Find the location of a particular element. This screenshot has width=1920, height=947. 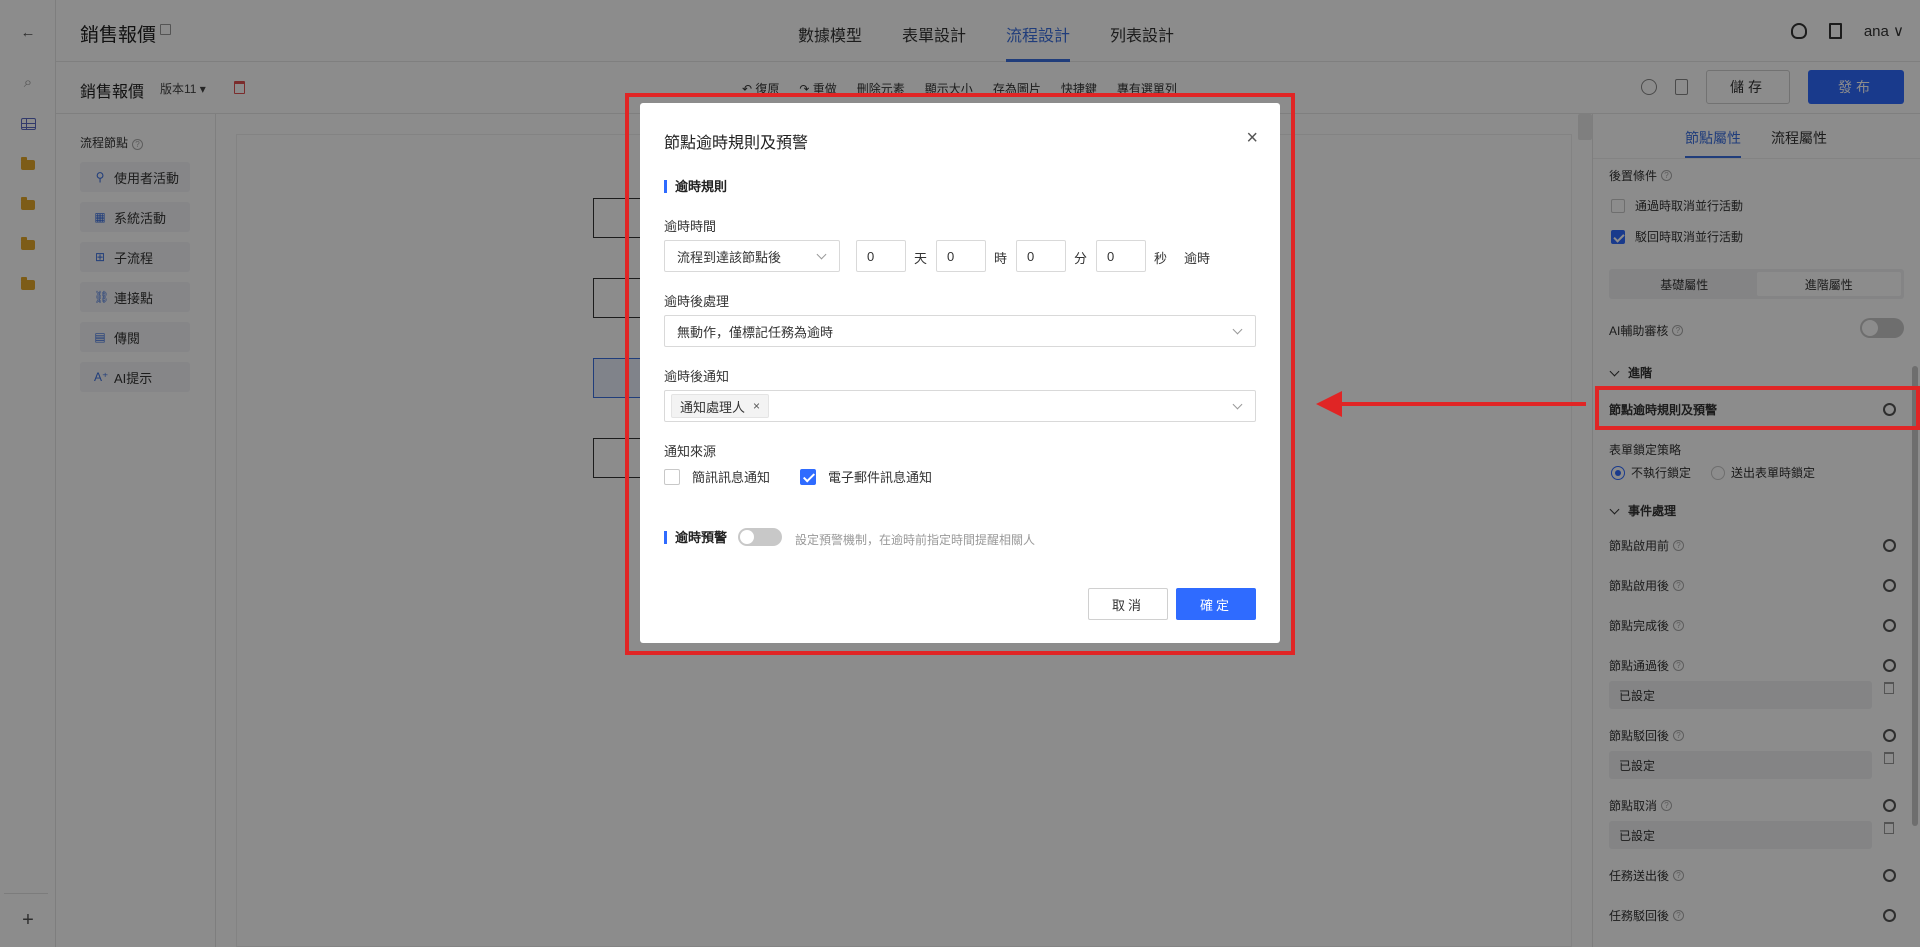

checkbox-label: 簡訊訊息通知 is located at coordinates (731, 477).